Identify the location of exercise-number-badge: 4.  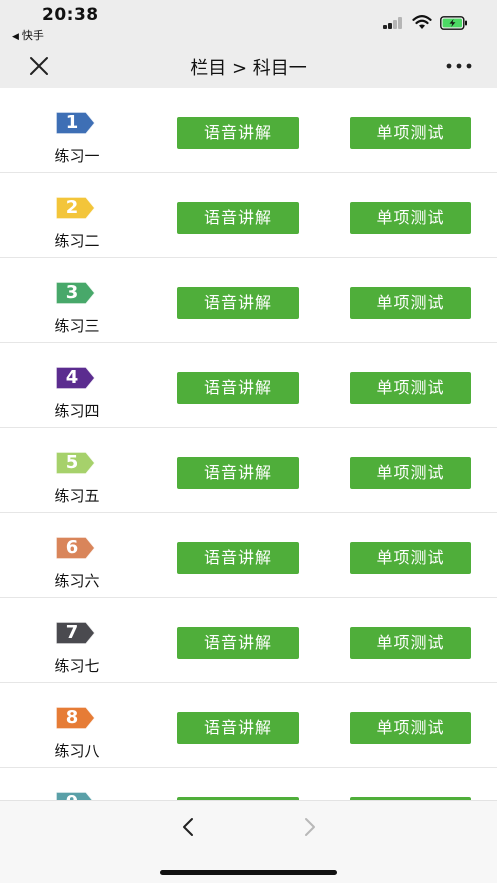
(76, 378).